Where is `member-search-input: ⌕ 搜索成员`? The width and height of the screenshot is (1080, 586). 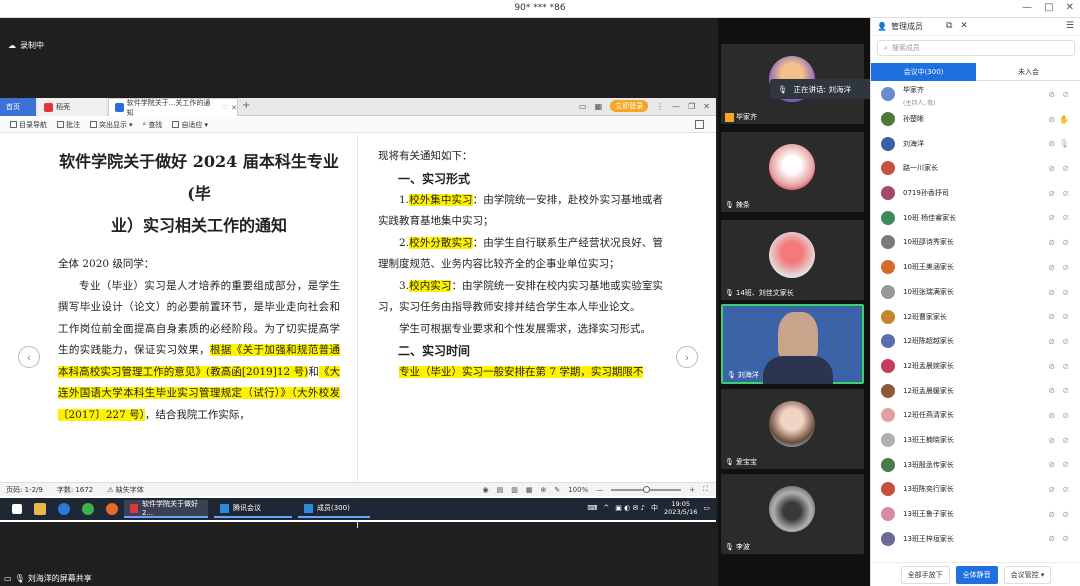 member-search-input: ⌕ 搜索成员 is located at coordinates (976, 48).